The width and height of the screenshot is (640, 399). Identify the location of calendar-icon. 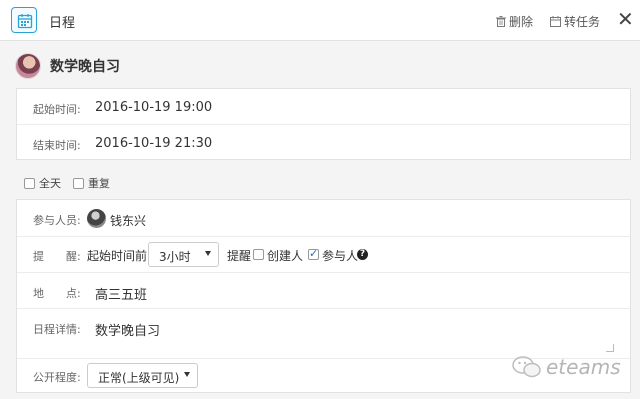
(24, 20).